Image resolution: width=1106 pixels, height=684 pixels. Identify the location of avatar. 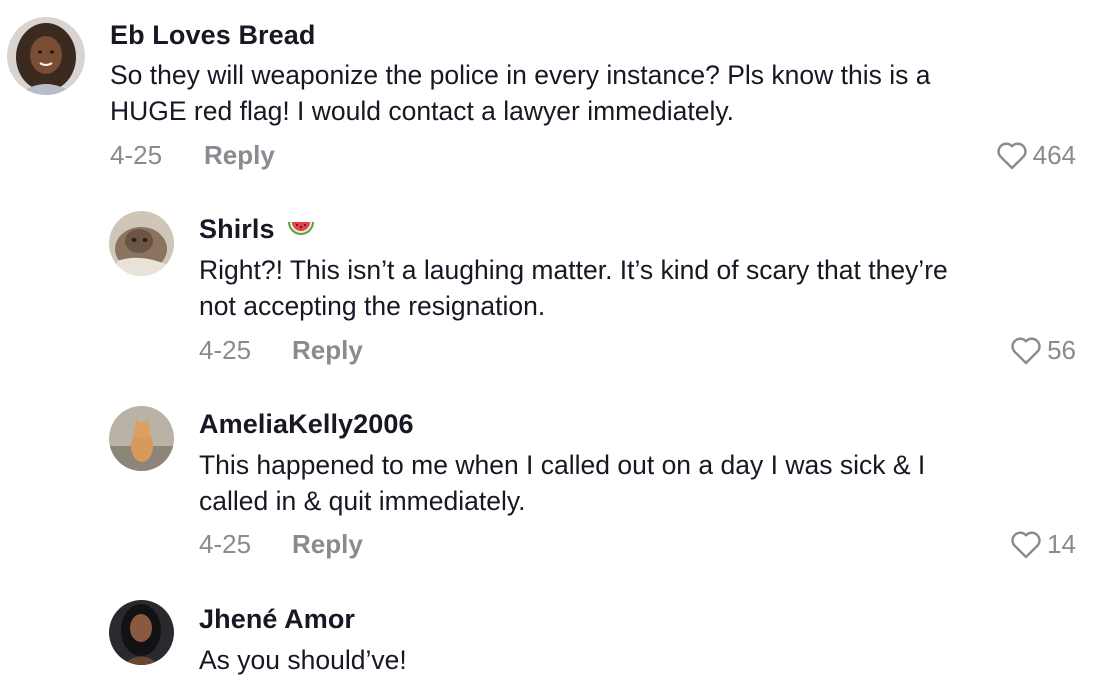
(141, 632).